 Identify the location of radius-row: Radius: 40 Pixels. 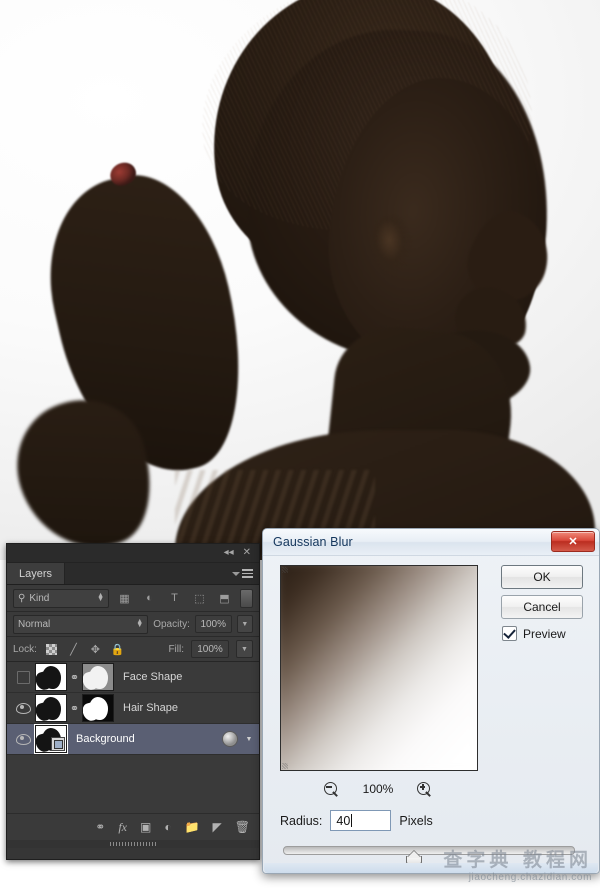
(356, 820).